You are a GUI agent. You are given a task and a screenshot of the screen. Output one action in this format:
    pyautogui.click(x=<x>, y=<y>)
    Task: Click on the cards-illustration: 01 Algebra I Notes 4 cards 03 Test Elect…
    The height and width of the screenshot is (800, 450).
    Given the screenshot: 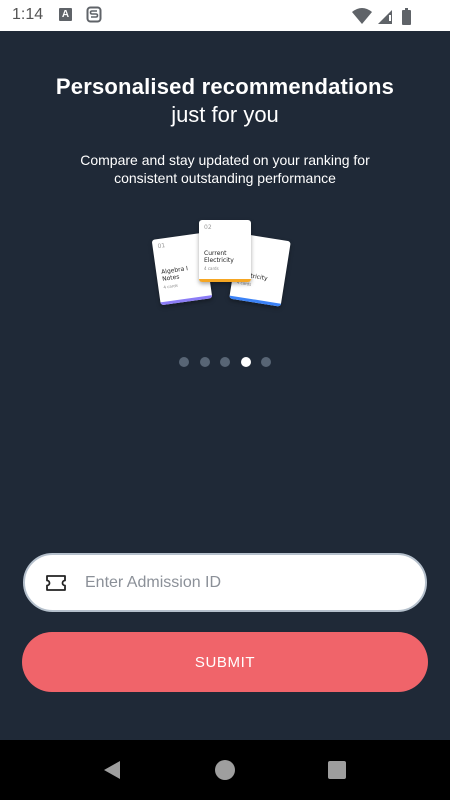 What is the action you would take?
    pyautogui.click(x=224, y=261)
    